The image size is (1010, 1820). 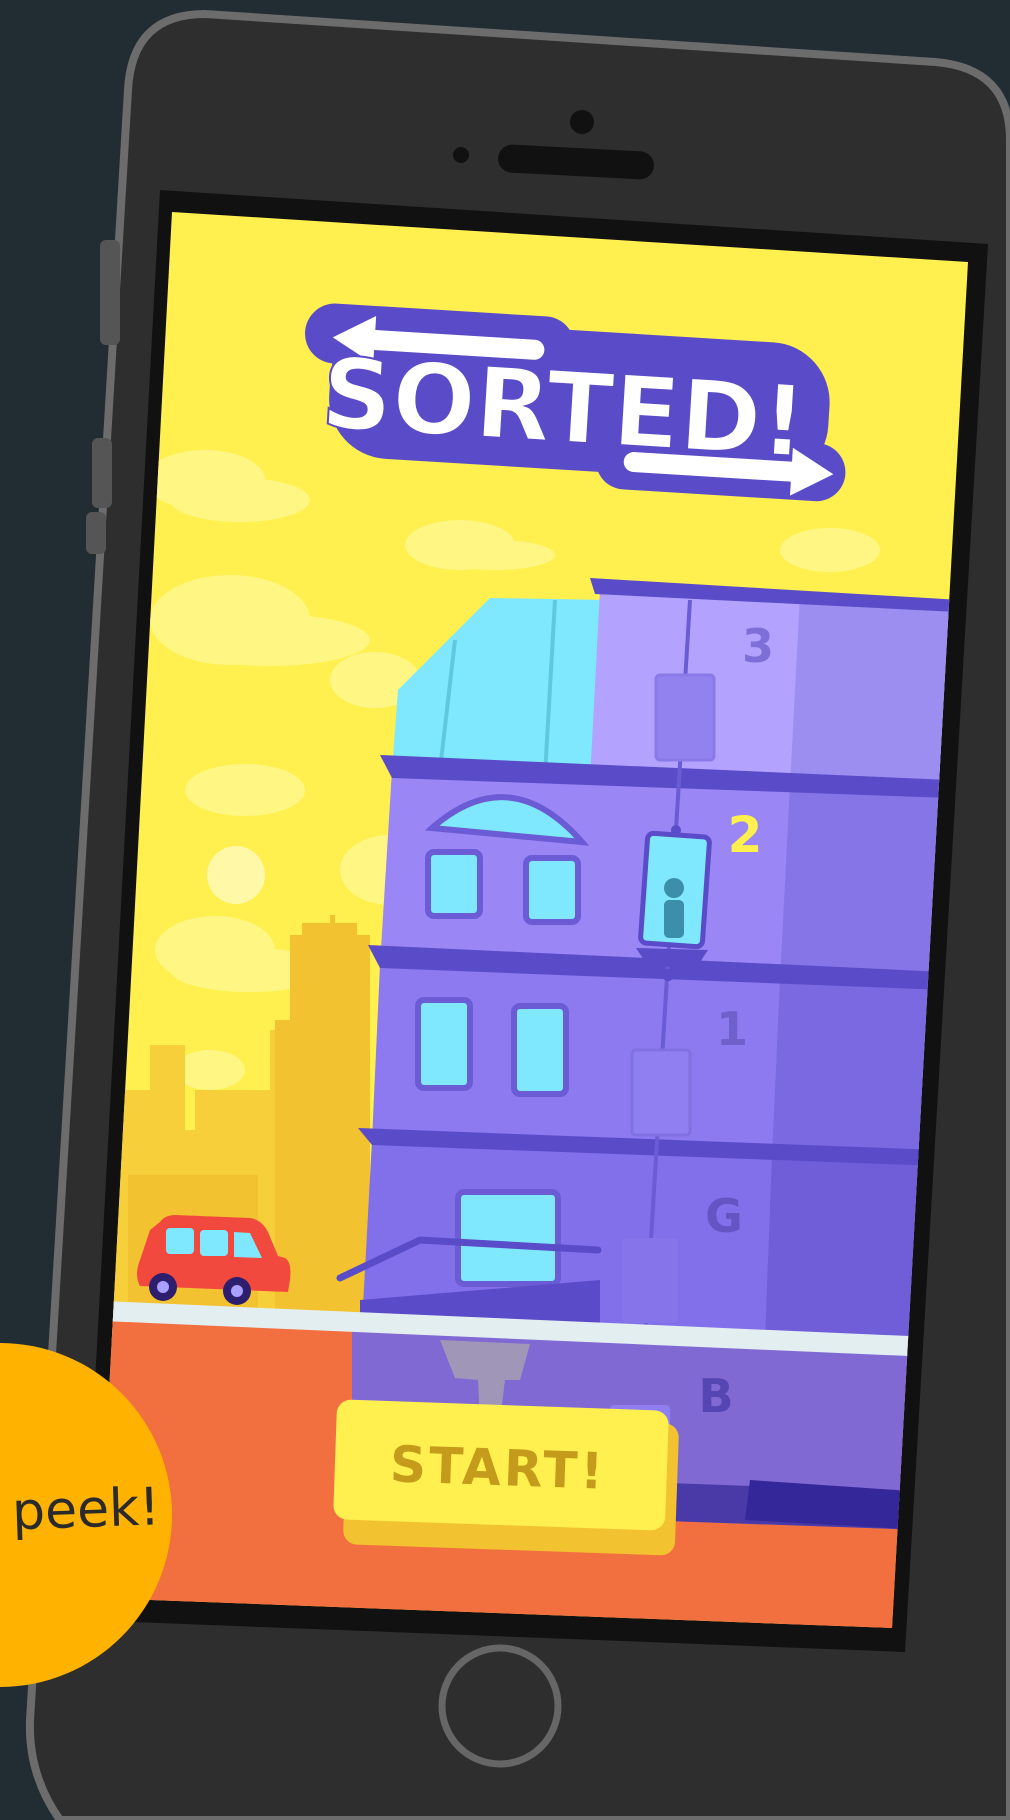 I want to click on floor-label-g: G, so click(x=724, y=1216).